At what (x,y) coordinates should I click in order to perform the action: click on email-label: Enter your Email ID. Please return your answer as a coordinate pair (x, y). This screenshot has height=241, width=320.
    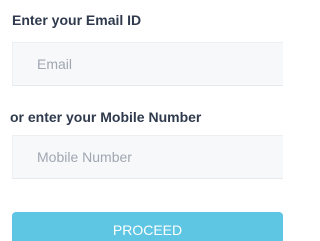
    Looking at the image, I should click on (77, 20).